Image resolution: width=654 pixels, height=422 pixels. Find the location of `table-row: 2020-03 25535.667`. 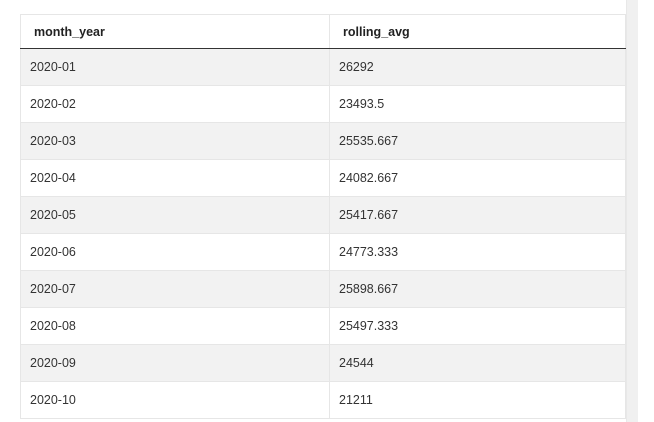

table-row: 2020-03 25535.667 is located at coordinates (323, 141).